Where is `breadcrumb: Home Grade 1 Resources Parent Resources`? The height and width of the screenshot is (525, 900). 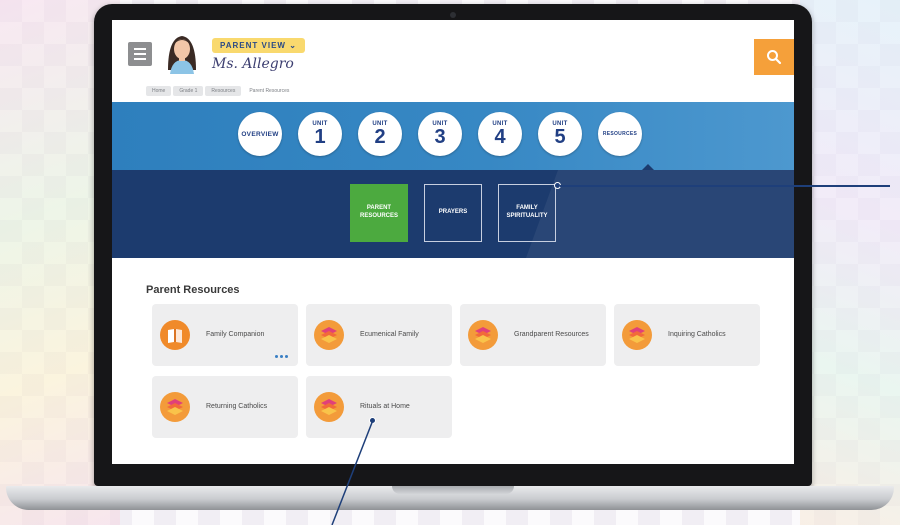 breadcrumb: Home Grade 1 Resources Parent Resources is located at coordinates (220, 91).